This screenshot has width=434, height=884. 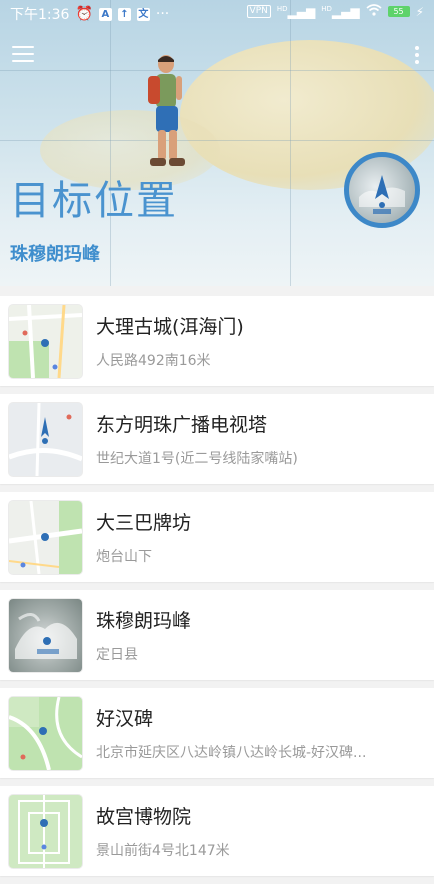 I want to click on place-address: 炮台山下, so click(x=124, y=557).